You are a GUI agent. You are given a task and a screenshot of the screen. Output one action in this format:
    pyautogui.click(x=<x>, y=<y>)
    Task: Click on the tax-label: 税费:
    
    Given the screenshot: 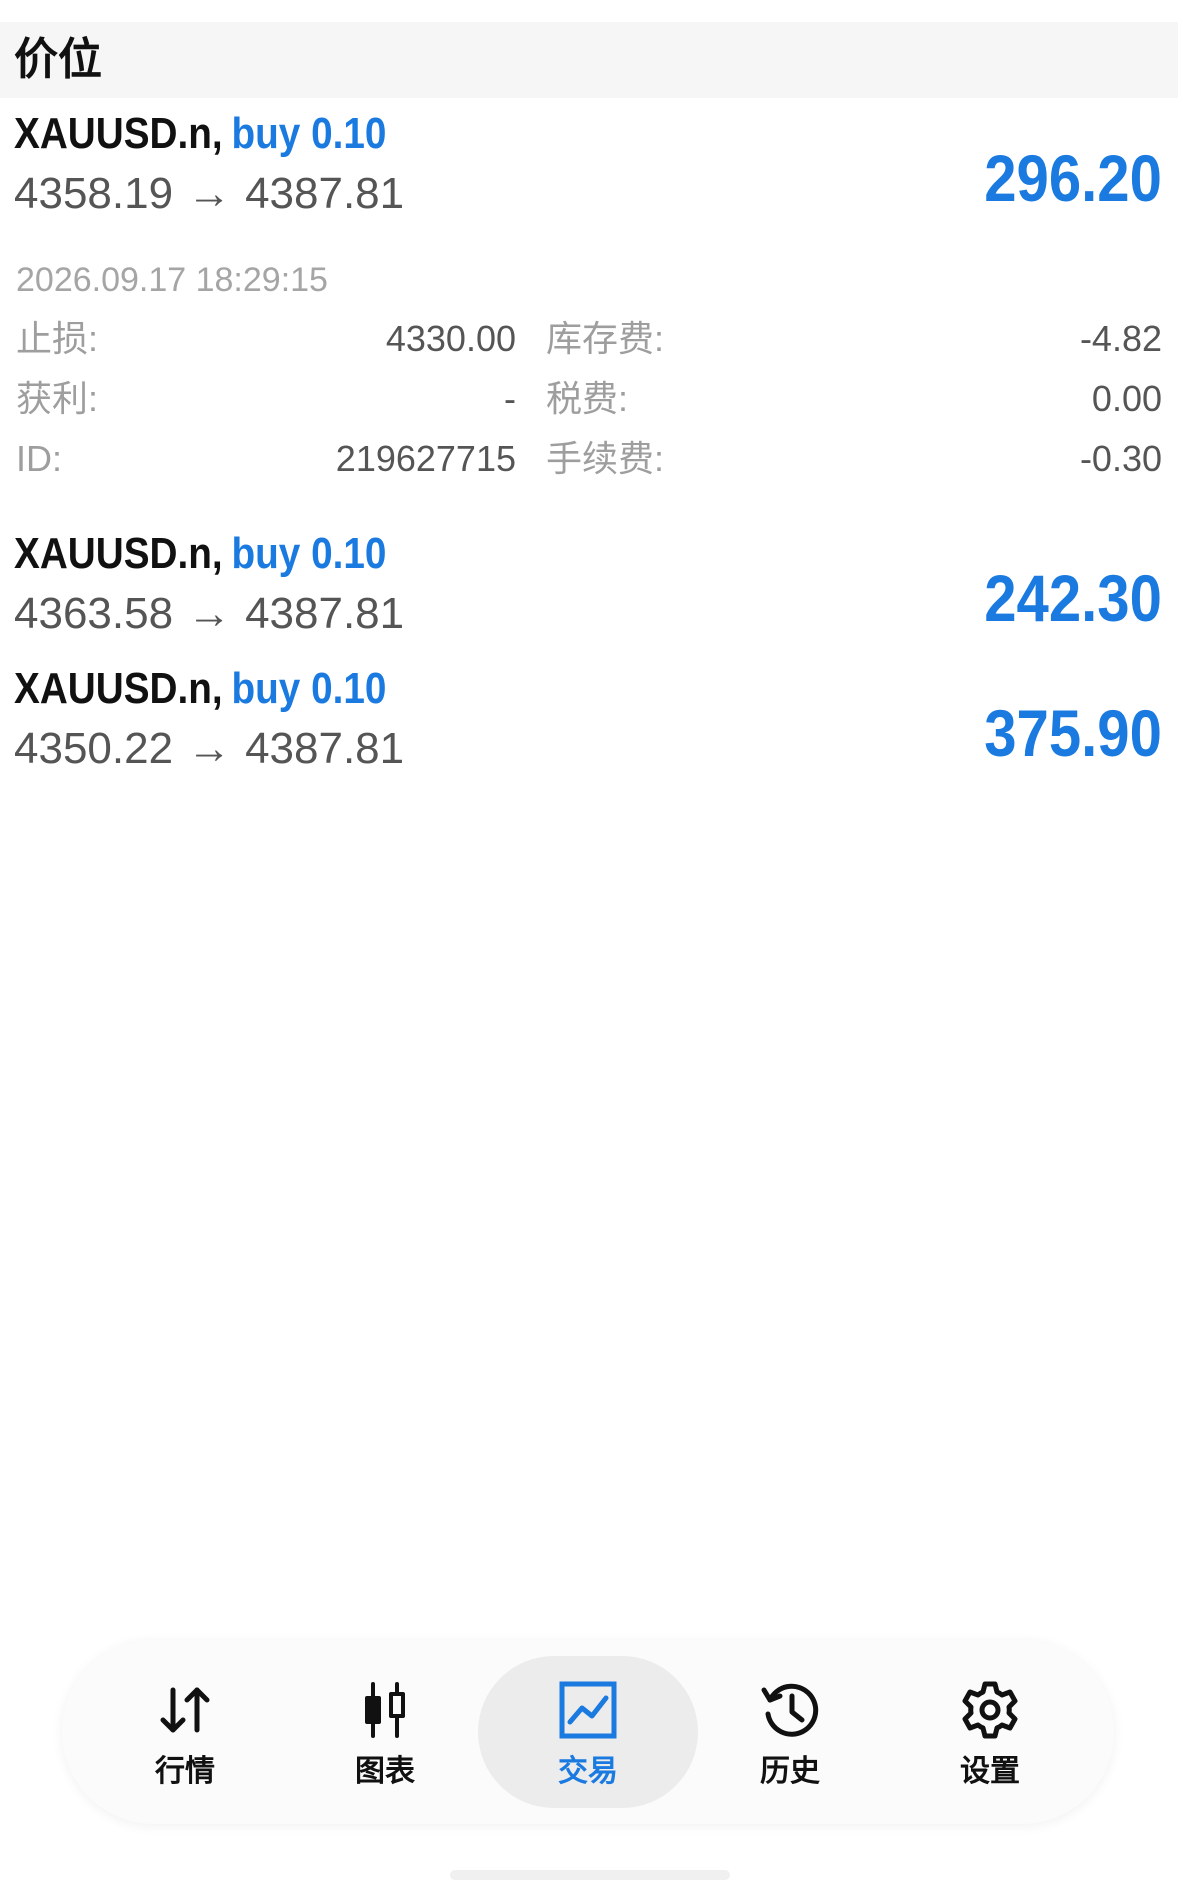 What is the action you would take?
    pyautogui.click(x=587, y=398)
    